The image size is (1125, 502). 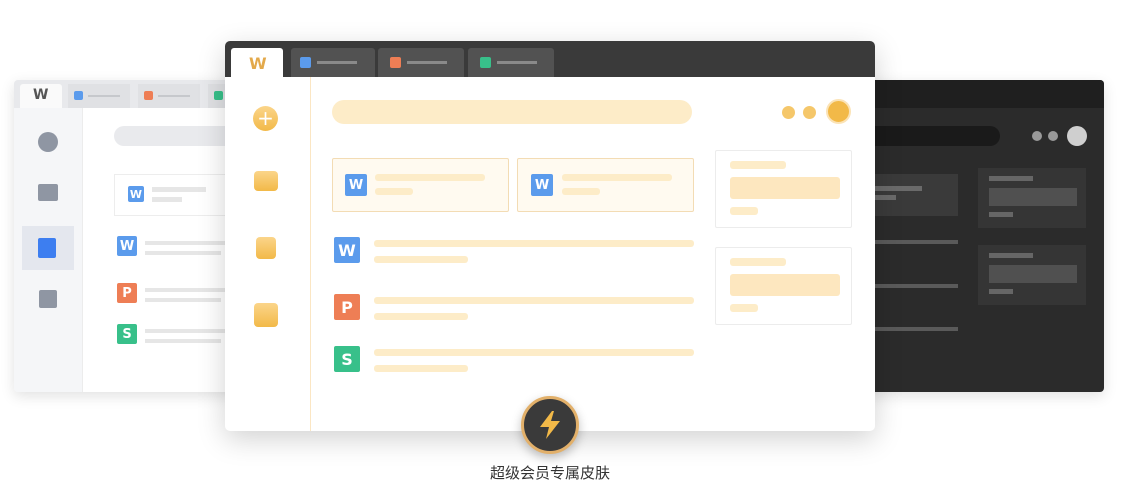 I want to click on super-member-badge, so click(x=550, y=425).